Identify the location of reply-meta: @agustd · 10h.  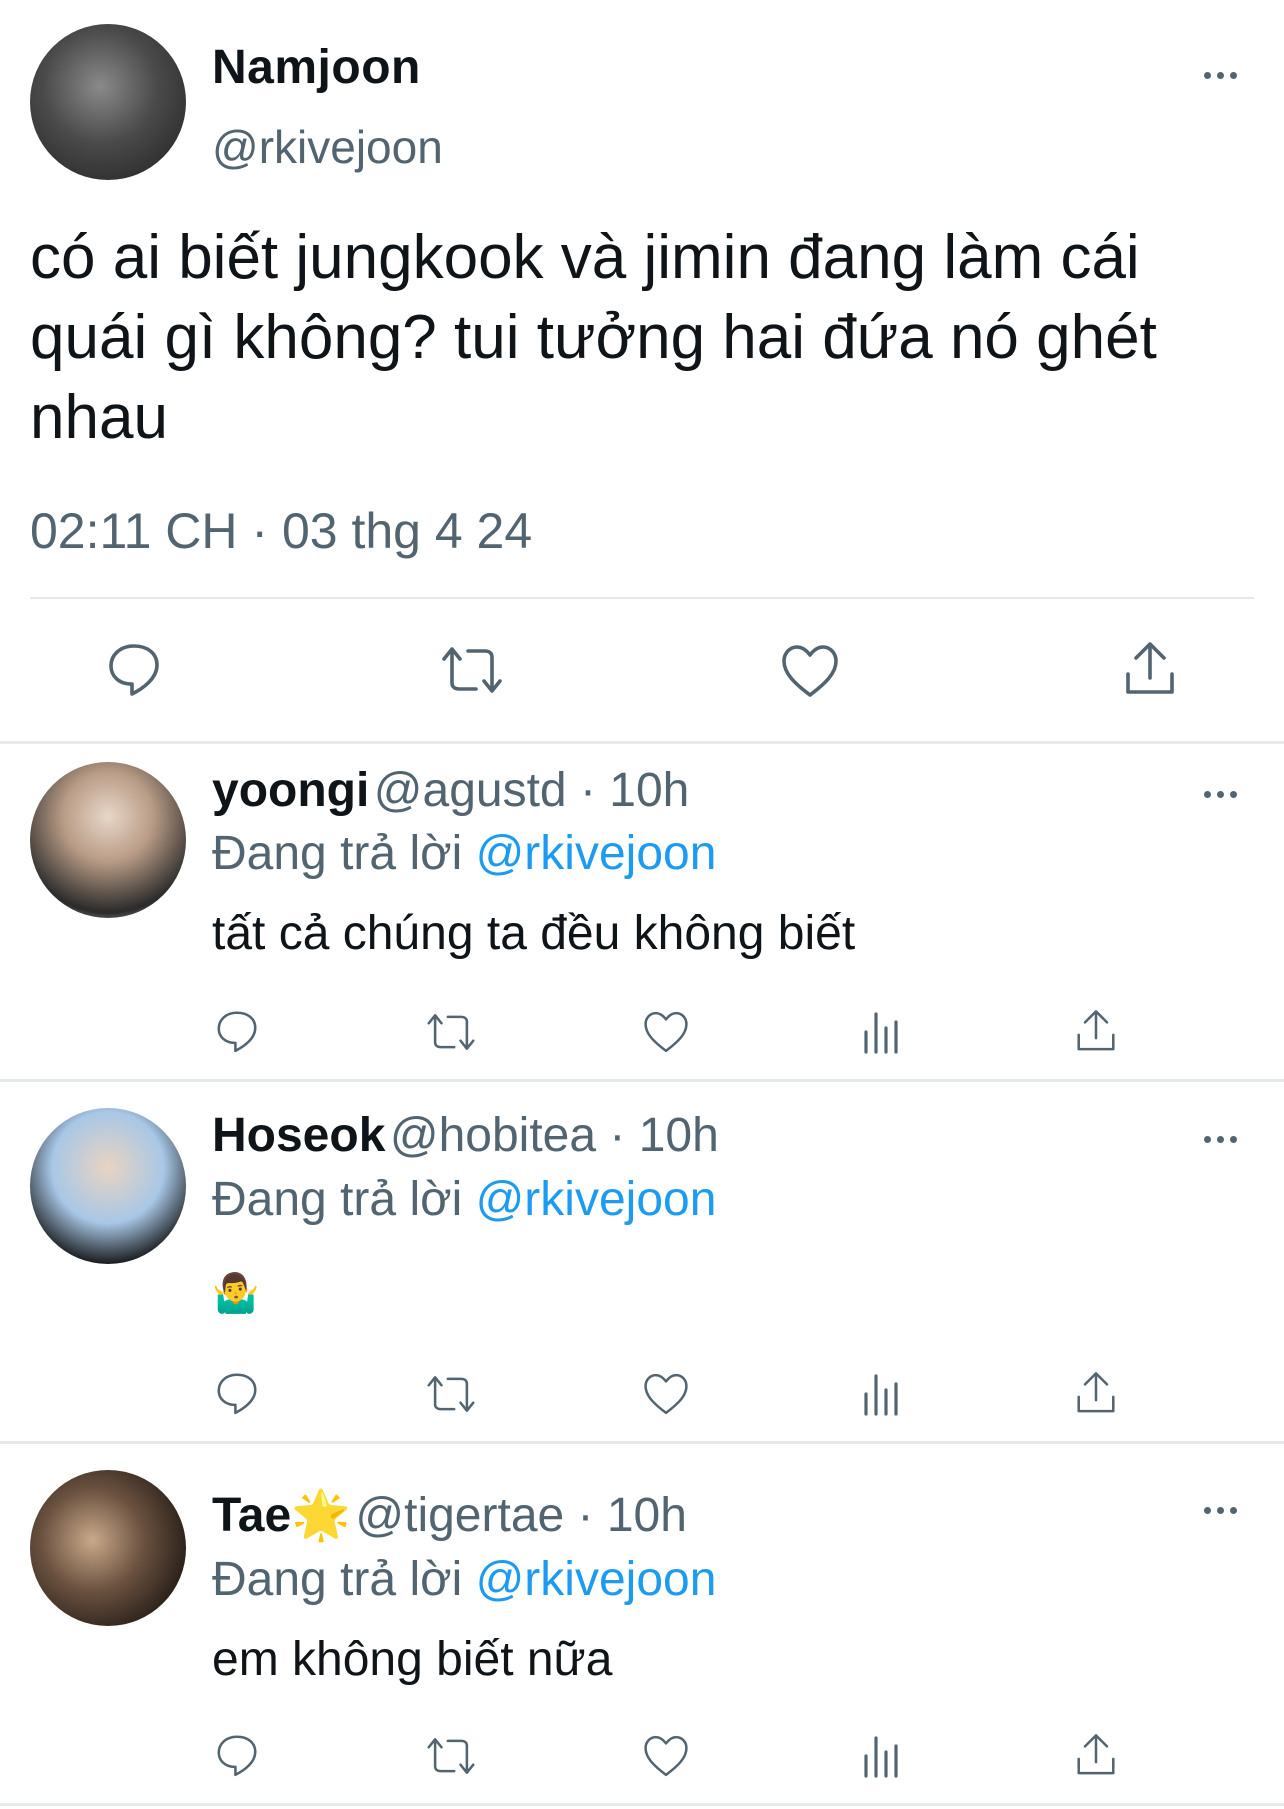
(531, 790).